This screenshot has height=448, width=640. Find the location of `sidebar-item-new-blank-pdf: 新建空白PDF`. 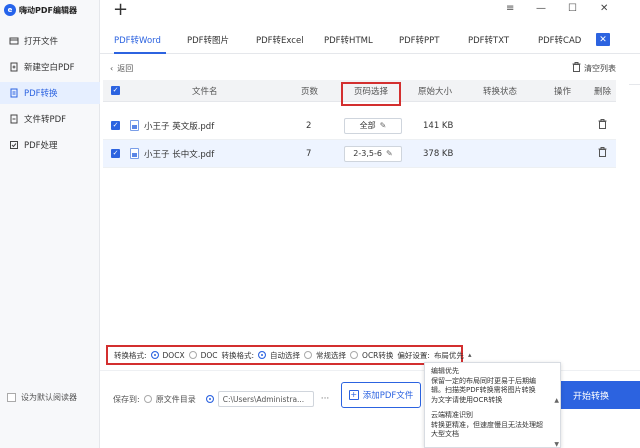

sidebar-item-new-blank-pdf: 新建空白PDF is located at coordinates (50, 67).